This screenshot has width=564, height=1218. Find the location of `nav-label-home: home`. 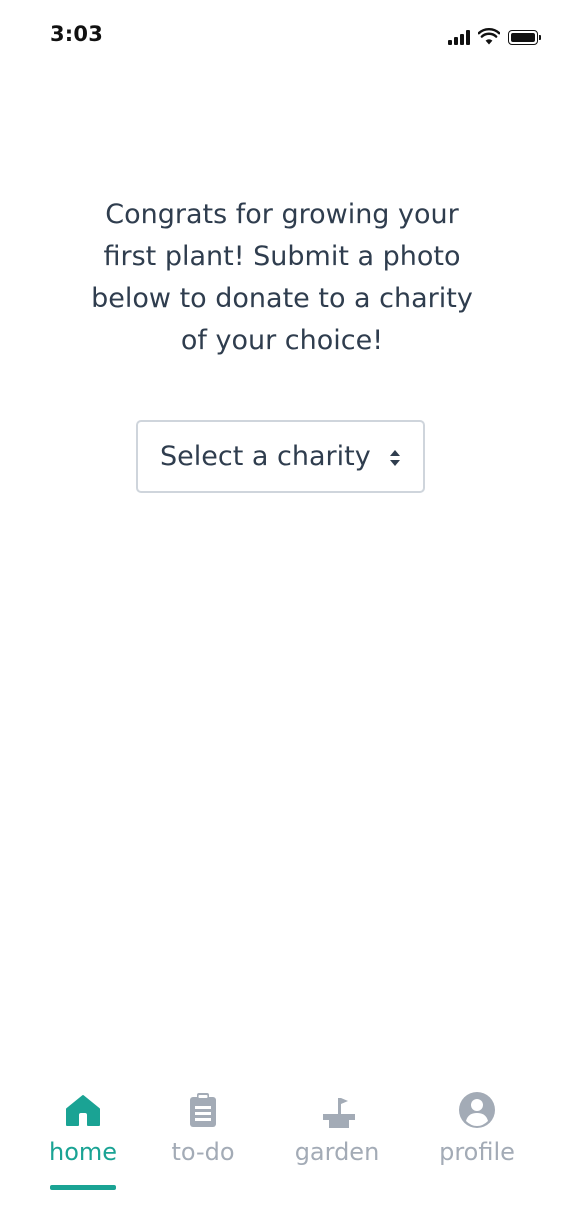

nav-label-home: home is located at coordinates (83, 1152).